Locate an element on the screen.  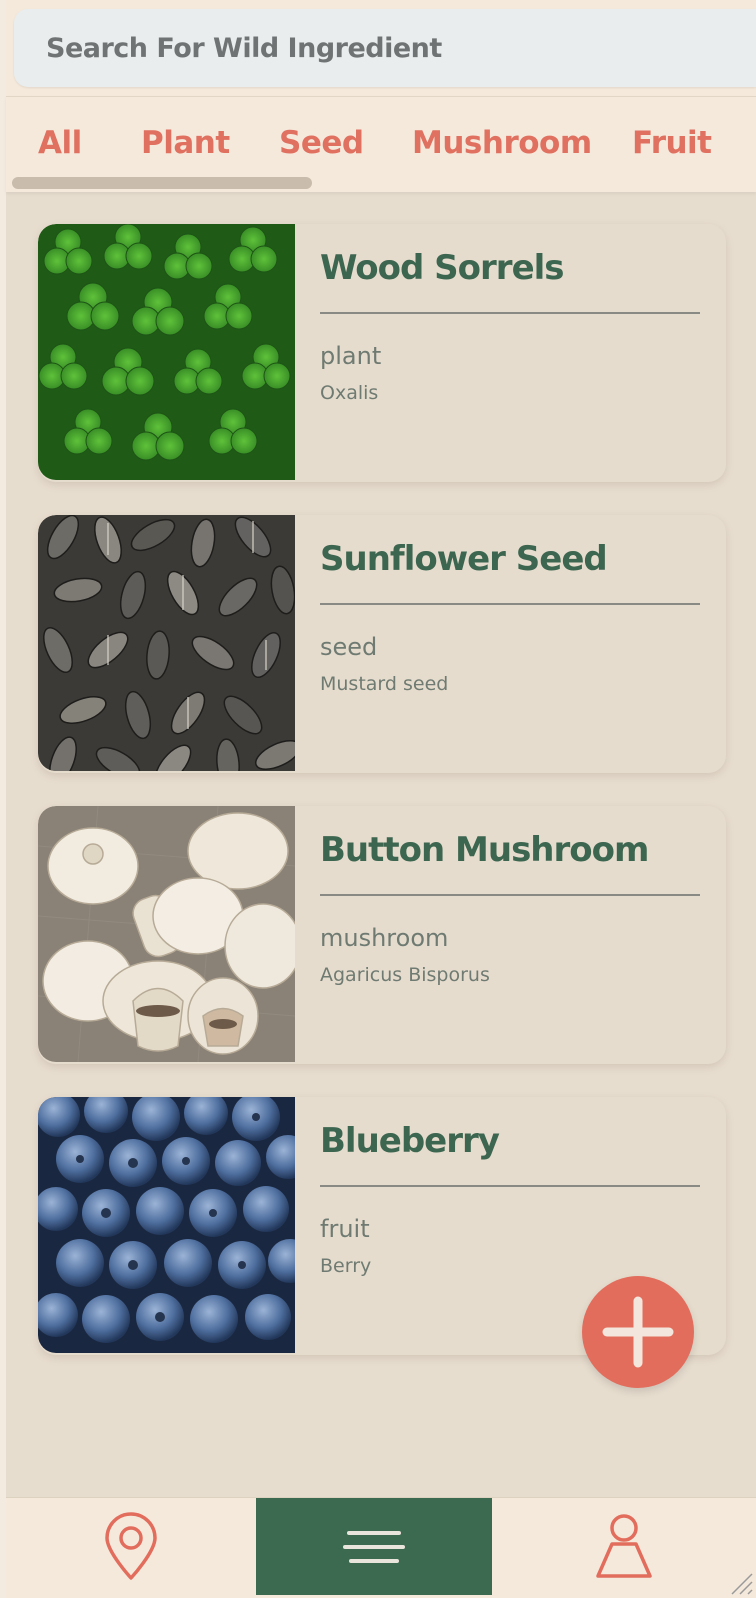
ingredient-scientific-name: Oxalis is located at coordinates (349, 393).